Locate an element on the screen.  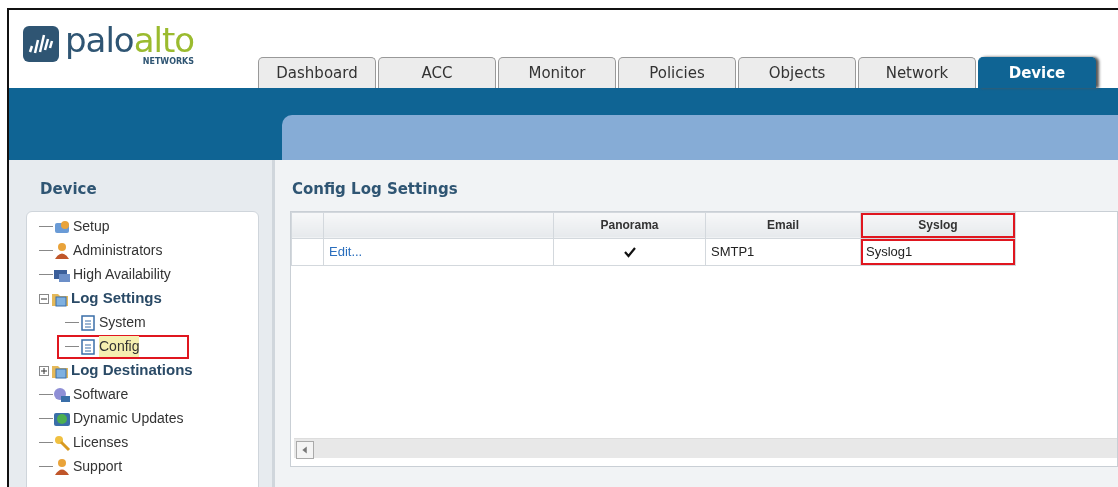
tree-item: Setup is located at coordinates (91, 226).